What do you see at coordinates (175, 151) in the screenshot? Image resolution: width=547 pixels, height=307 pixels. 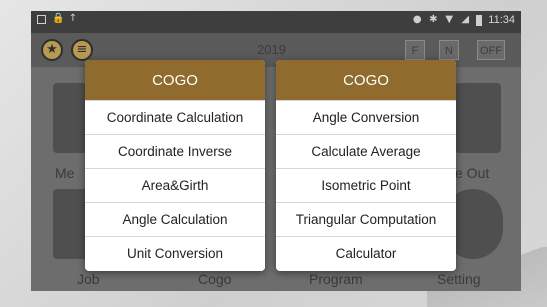 I see `menu-item-coordinate-inverse: Coordinate Inverse` at bounding box center [175, 151].